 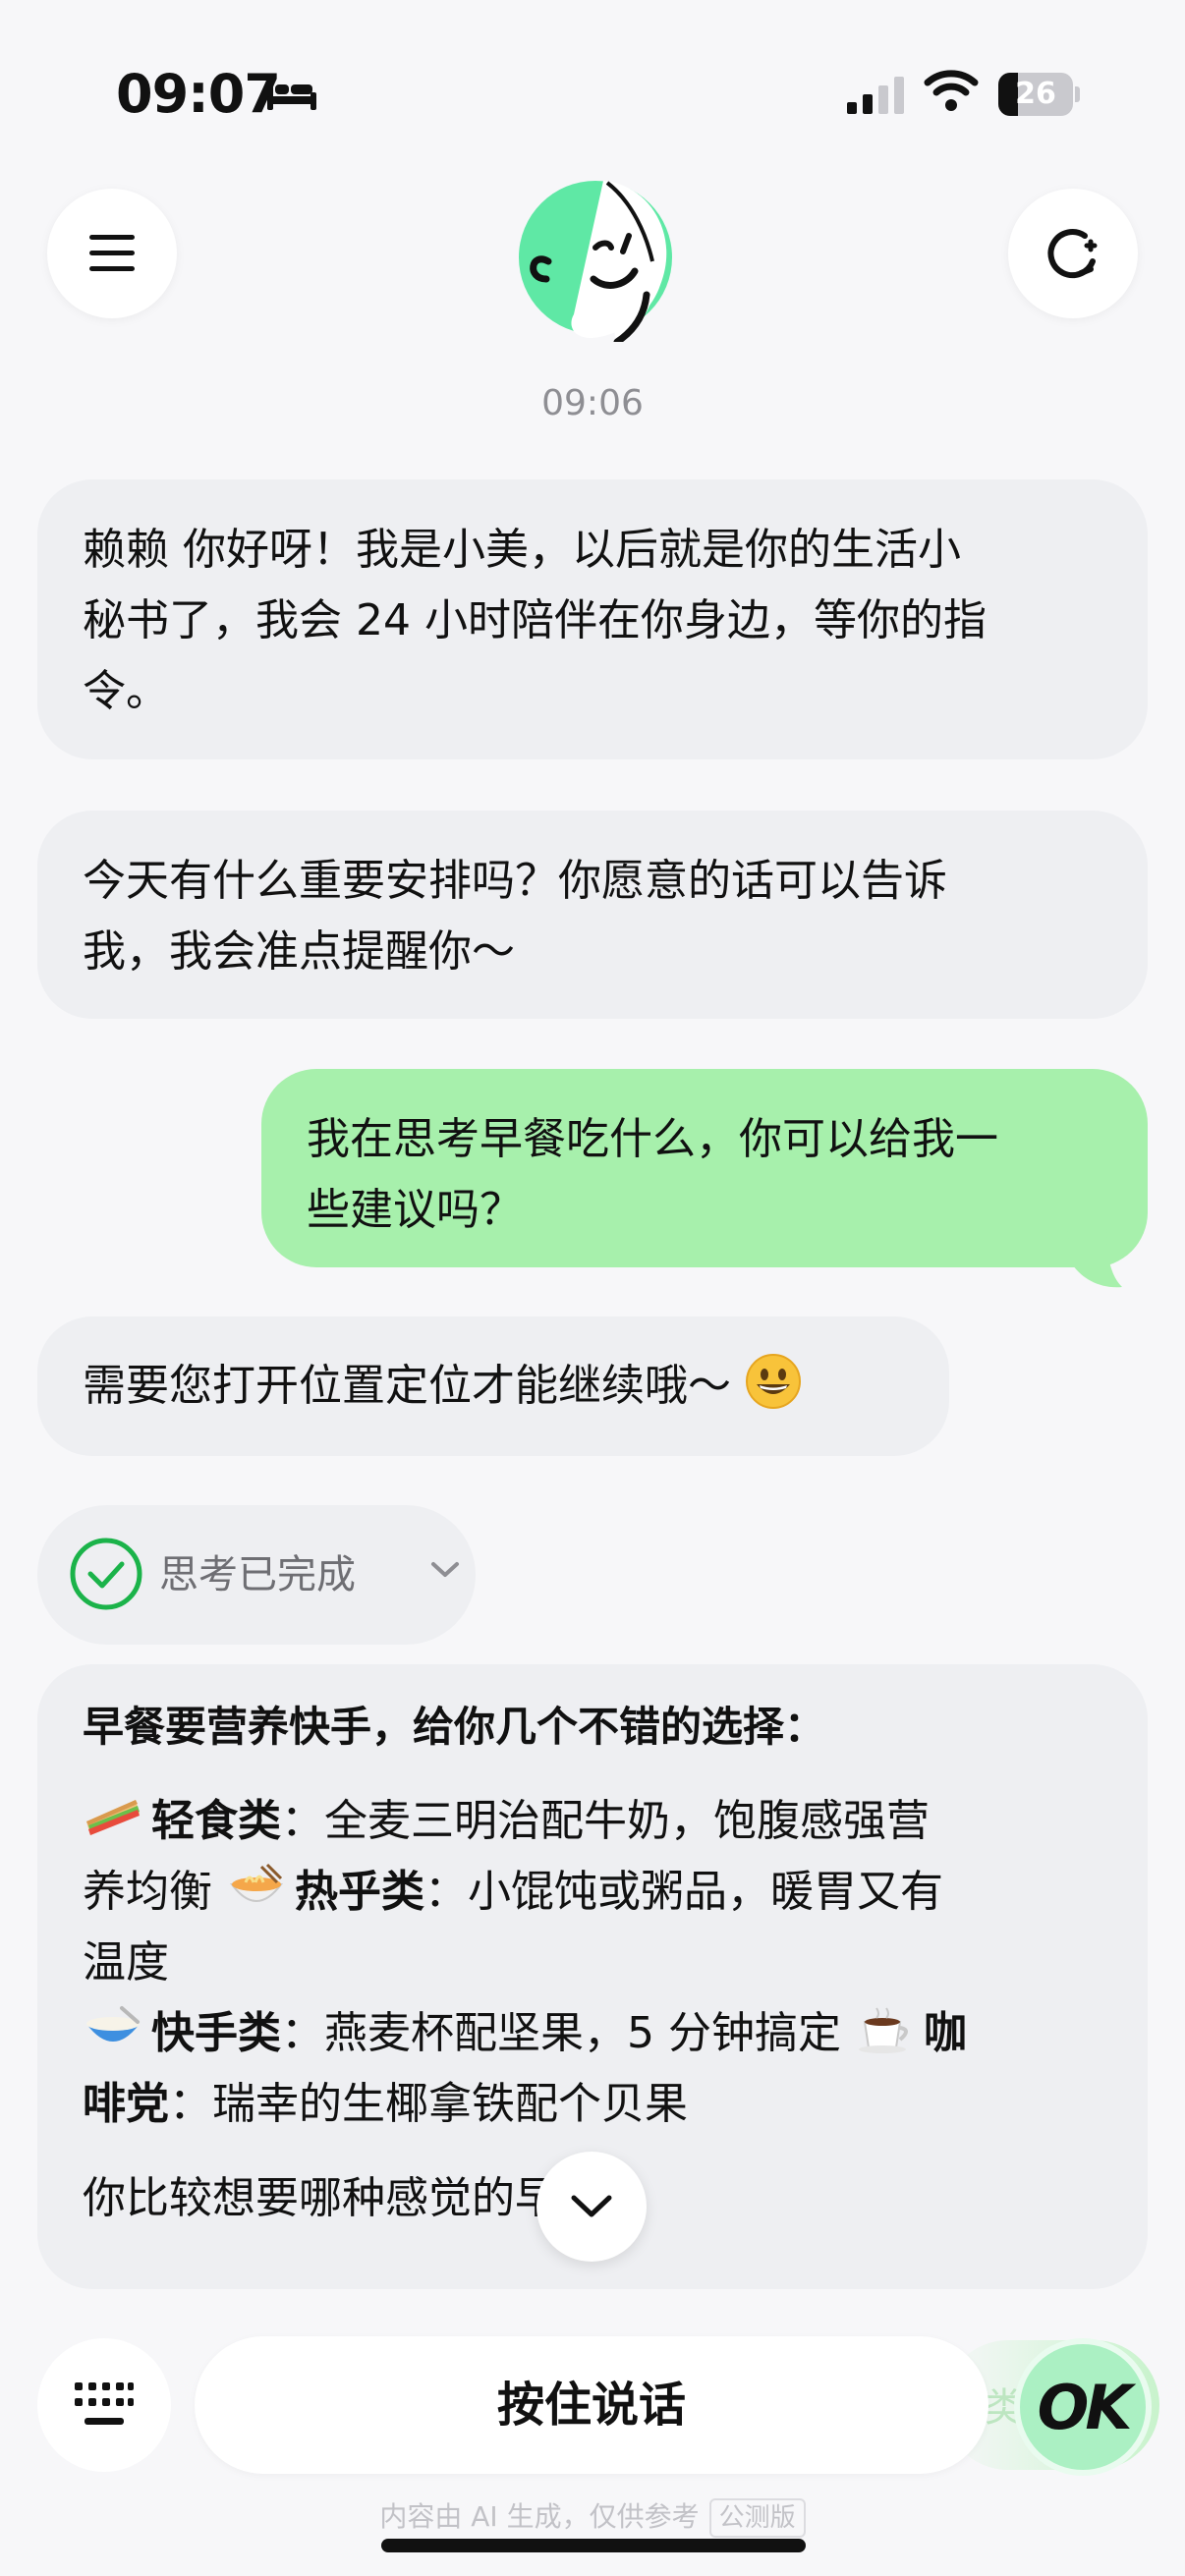 What do you see at coordinates (126, 1962) in the screenshot?
I see `option-text: 温度` at bounding box center [126, 1962].